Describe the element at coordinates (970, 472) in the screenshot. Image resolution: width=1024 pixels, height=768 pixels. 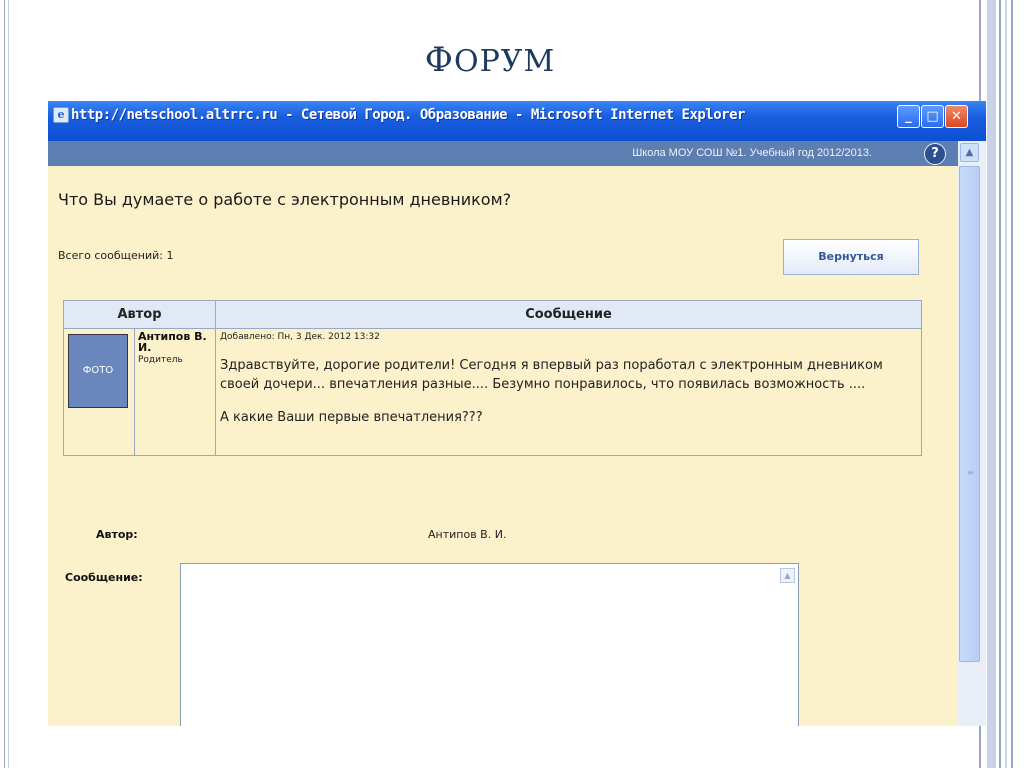
I see `grip-icon: ≡` at that location.